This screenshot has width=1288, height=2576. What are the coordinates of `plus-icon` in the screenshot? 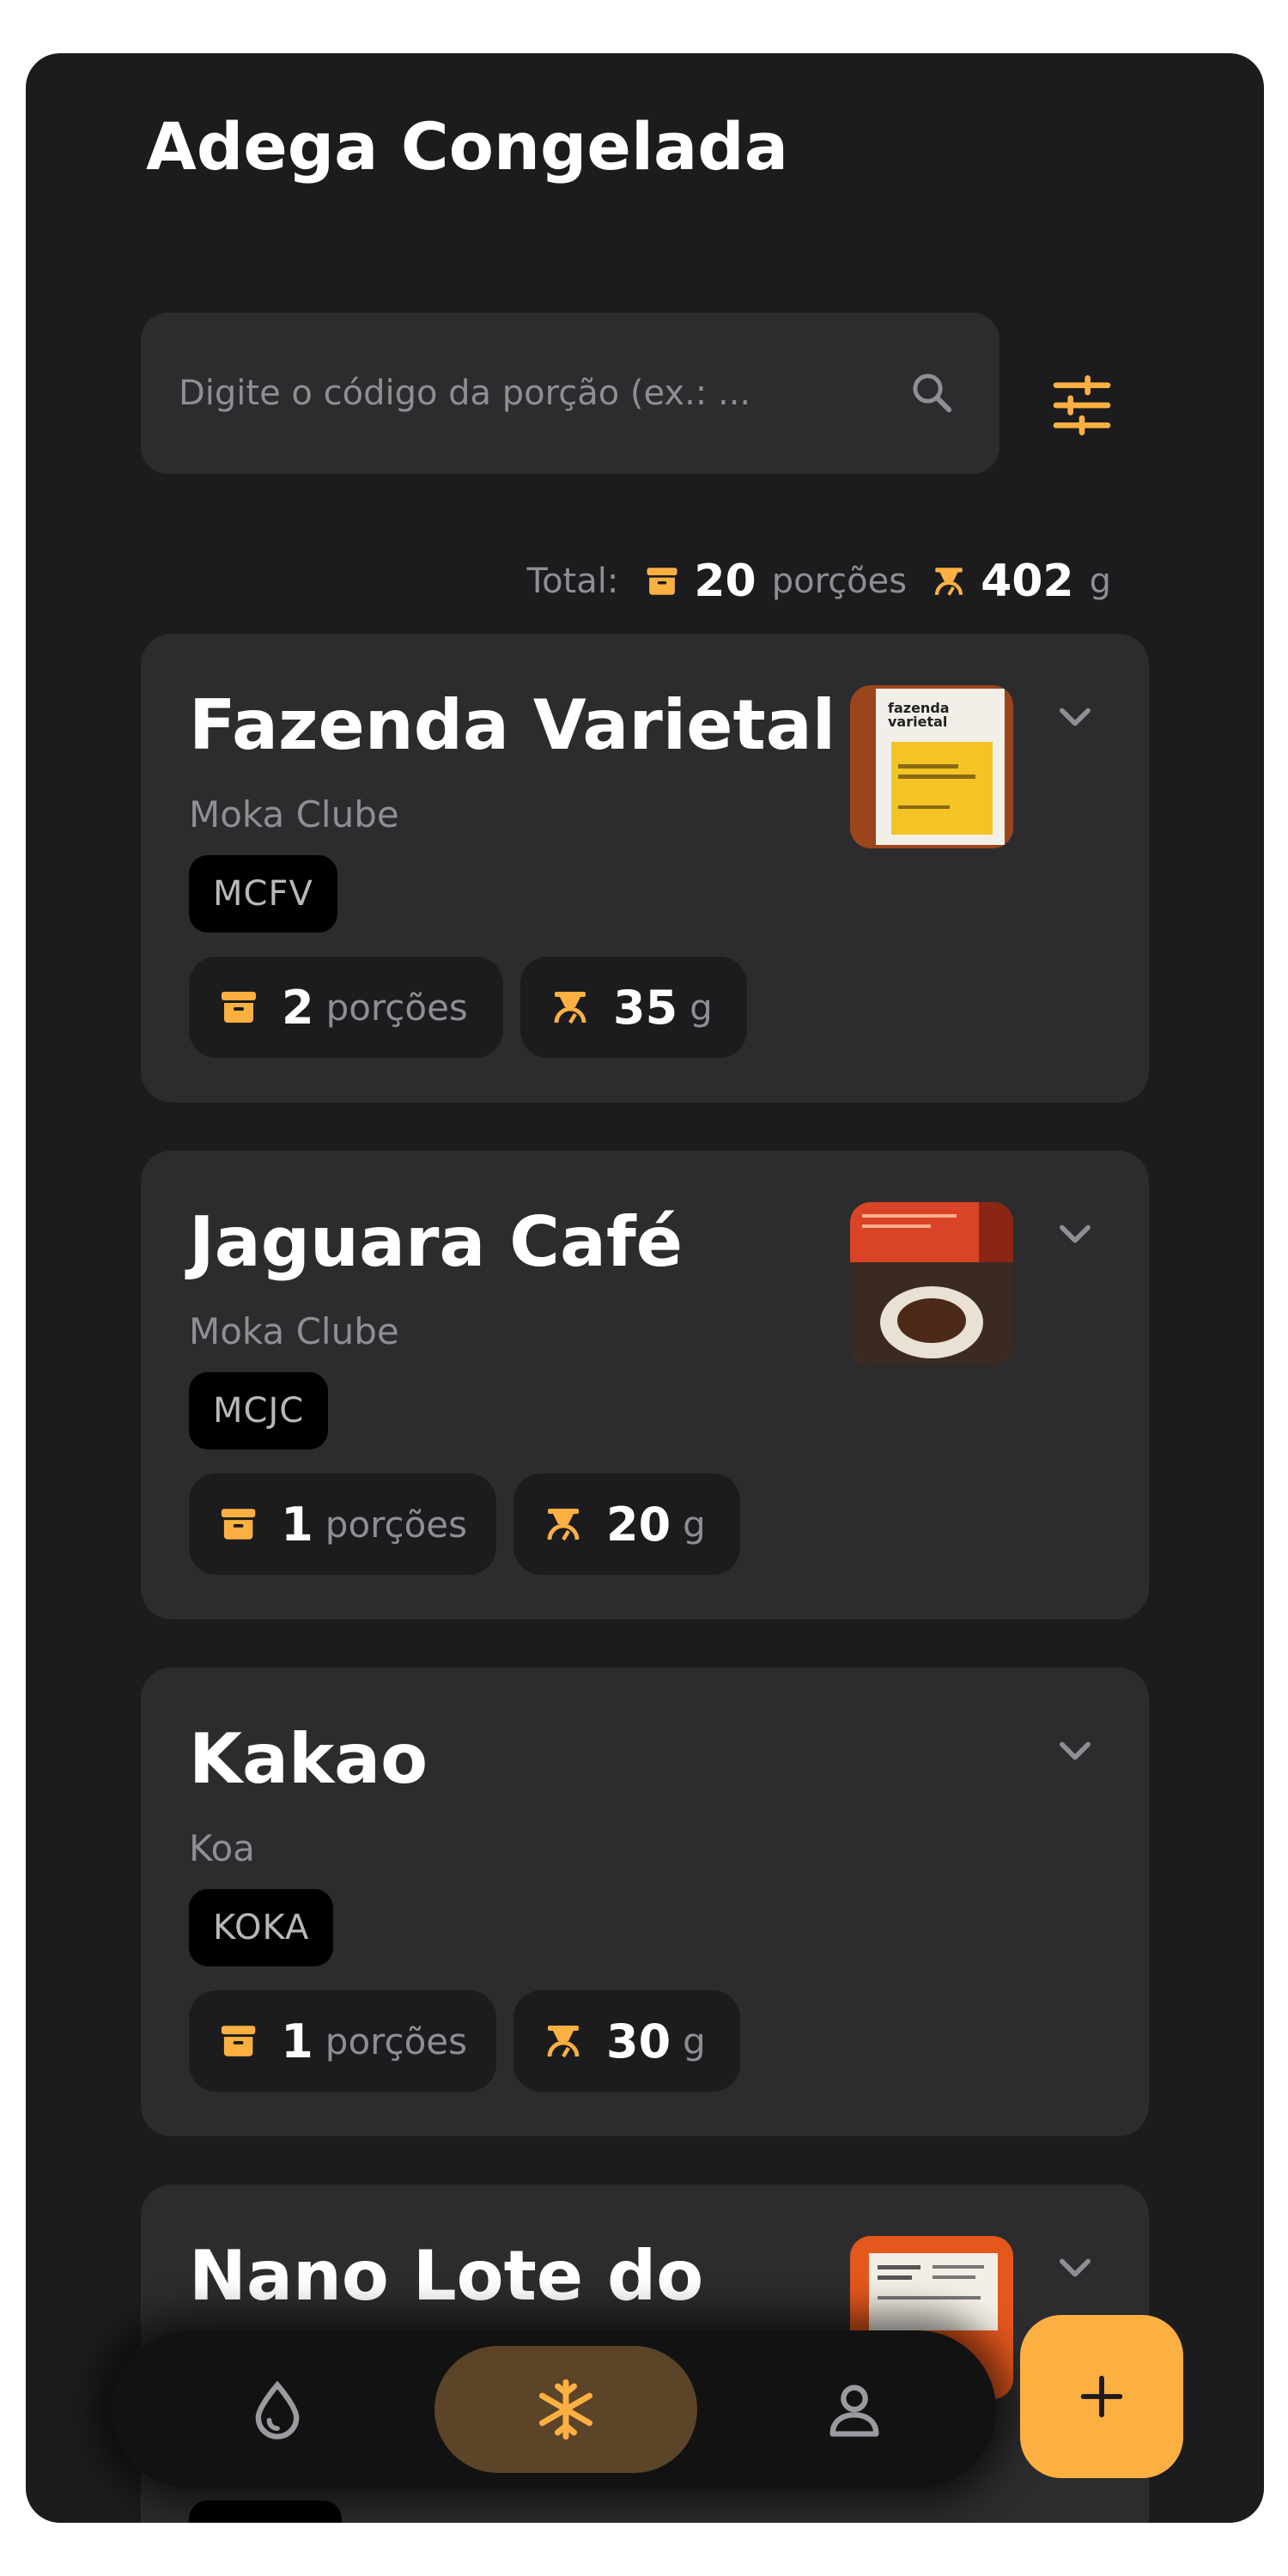 It's located at (1101, 2397).